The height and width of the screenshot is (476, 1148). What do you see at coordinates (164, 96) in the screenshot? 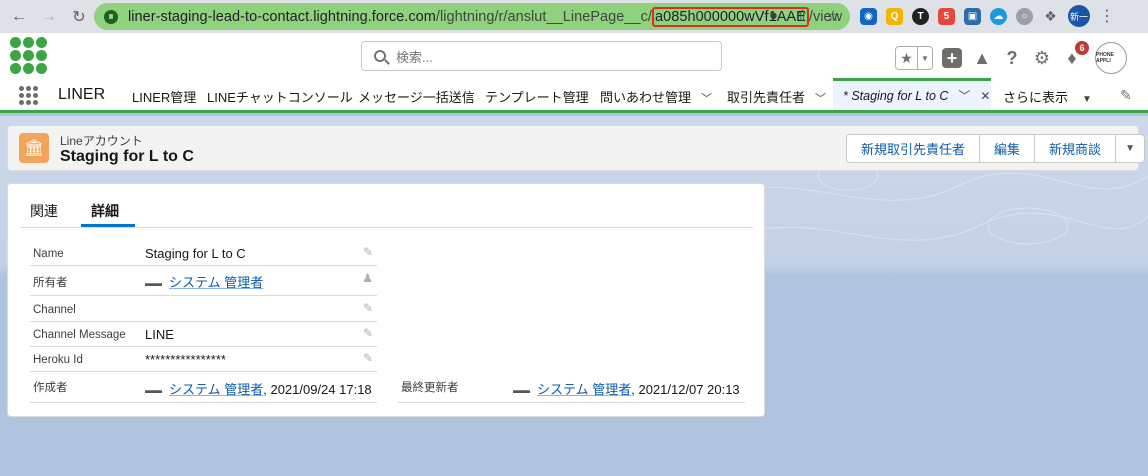
I see `nav-item-liner-admin: LINER管理` at bounding box center [164, 96].